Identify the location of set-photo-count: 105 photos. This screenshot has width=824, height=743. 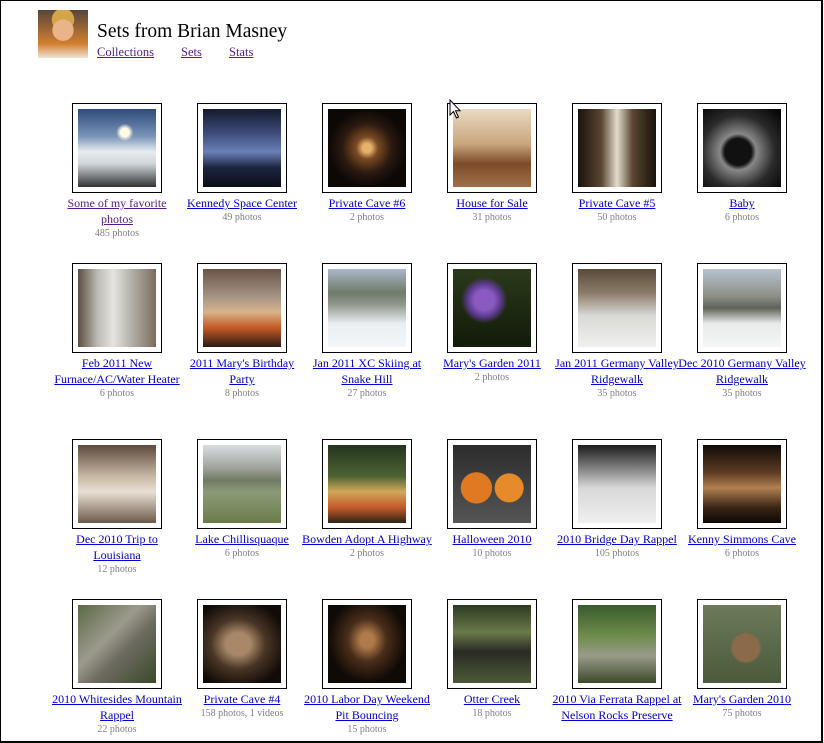
(617, 553).